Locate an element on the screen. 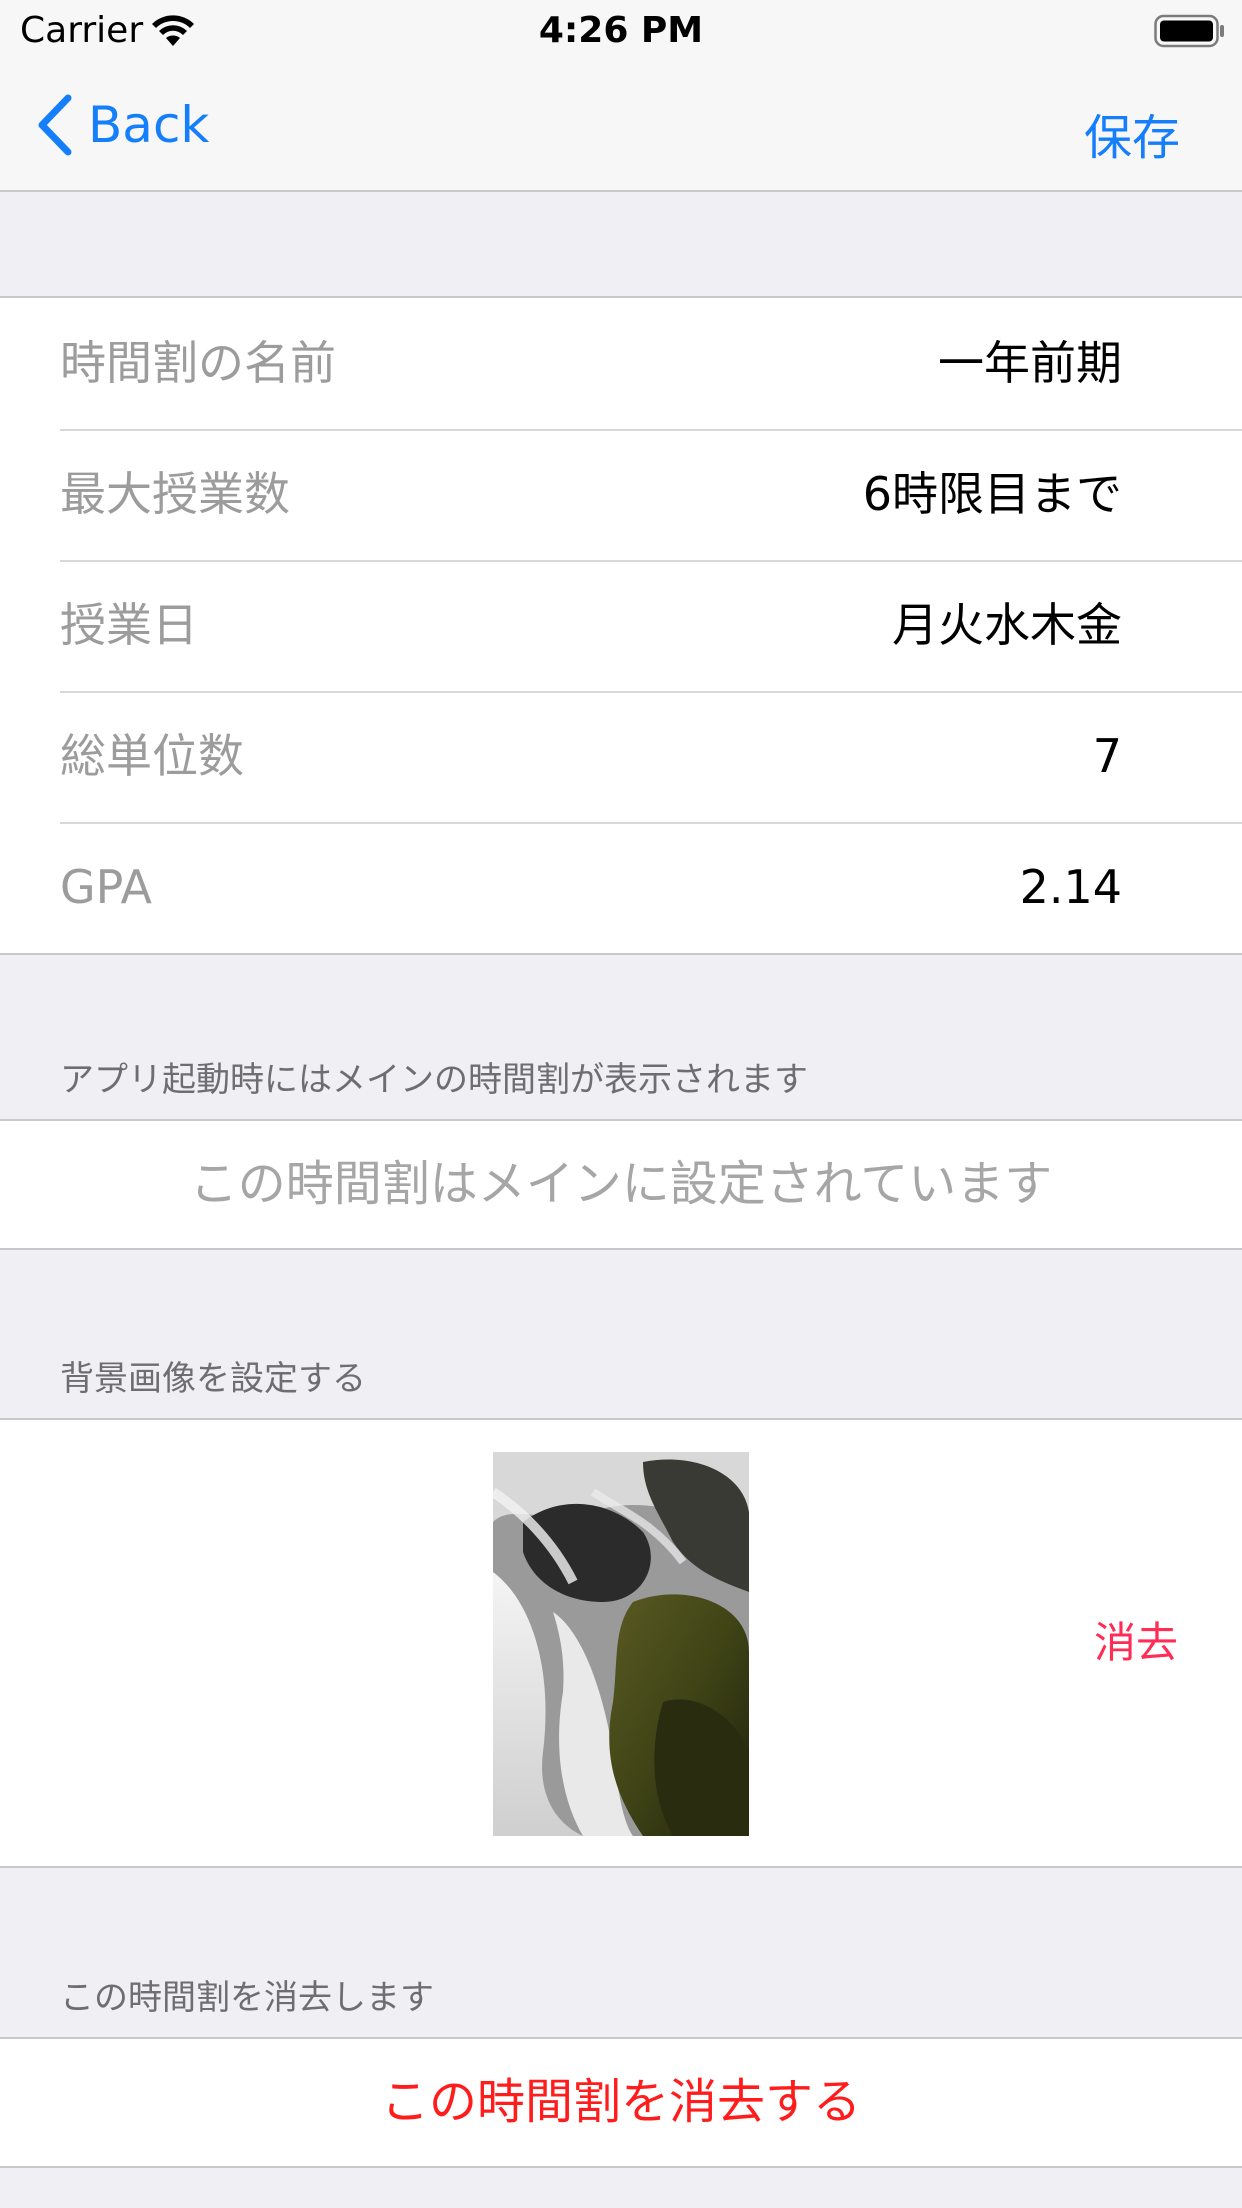 This screenshot has width=1242, height=2208. main-status-group: この時間割はメインに設定されています is located at coordinates (621, 1184).